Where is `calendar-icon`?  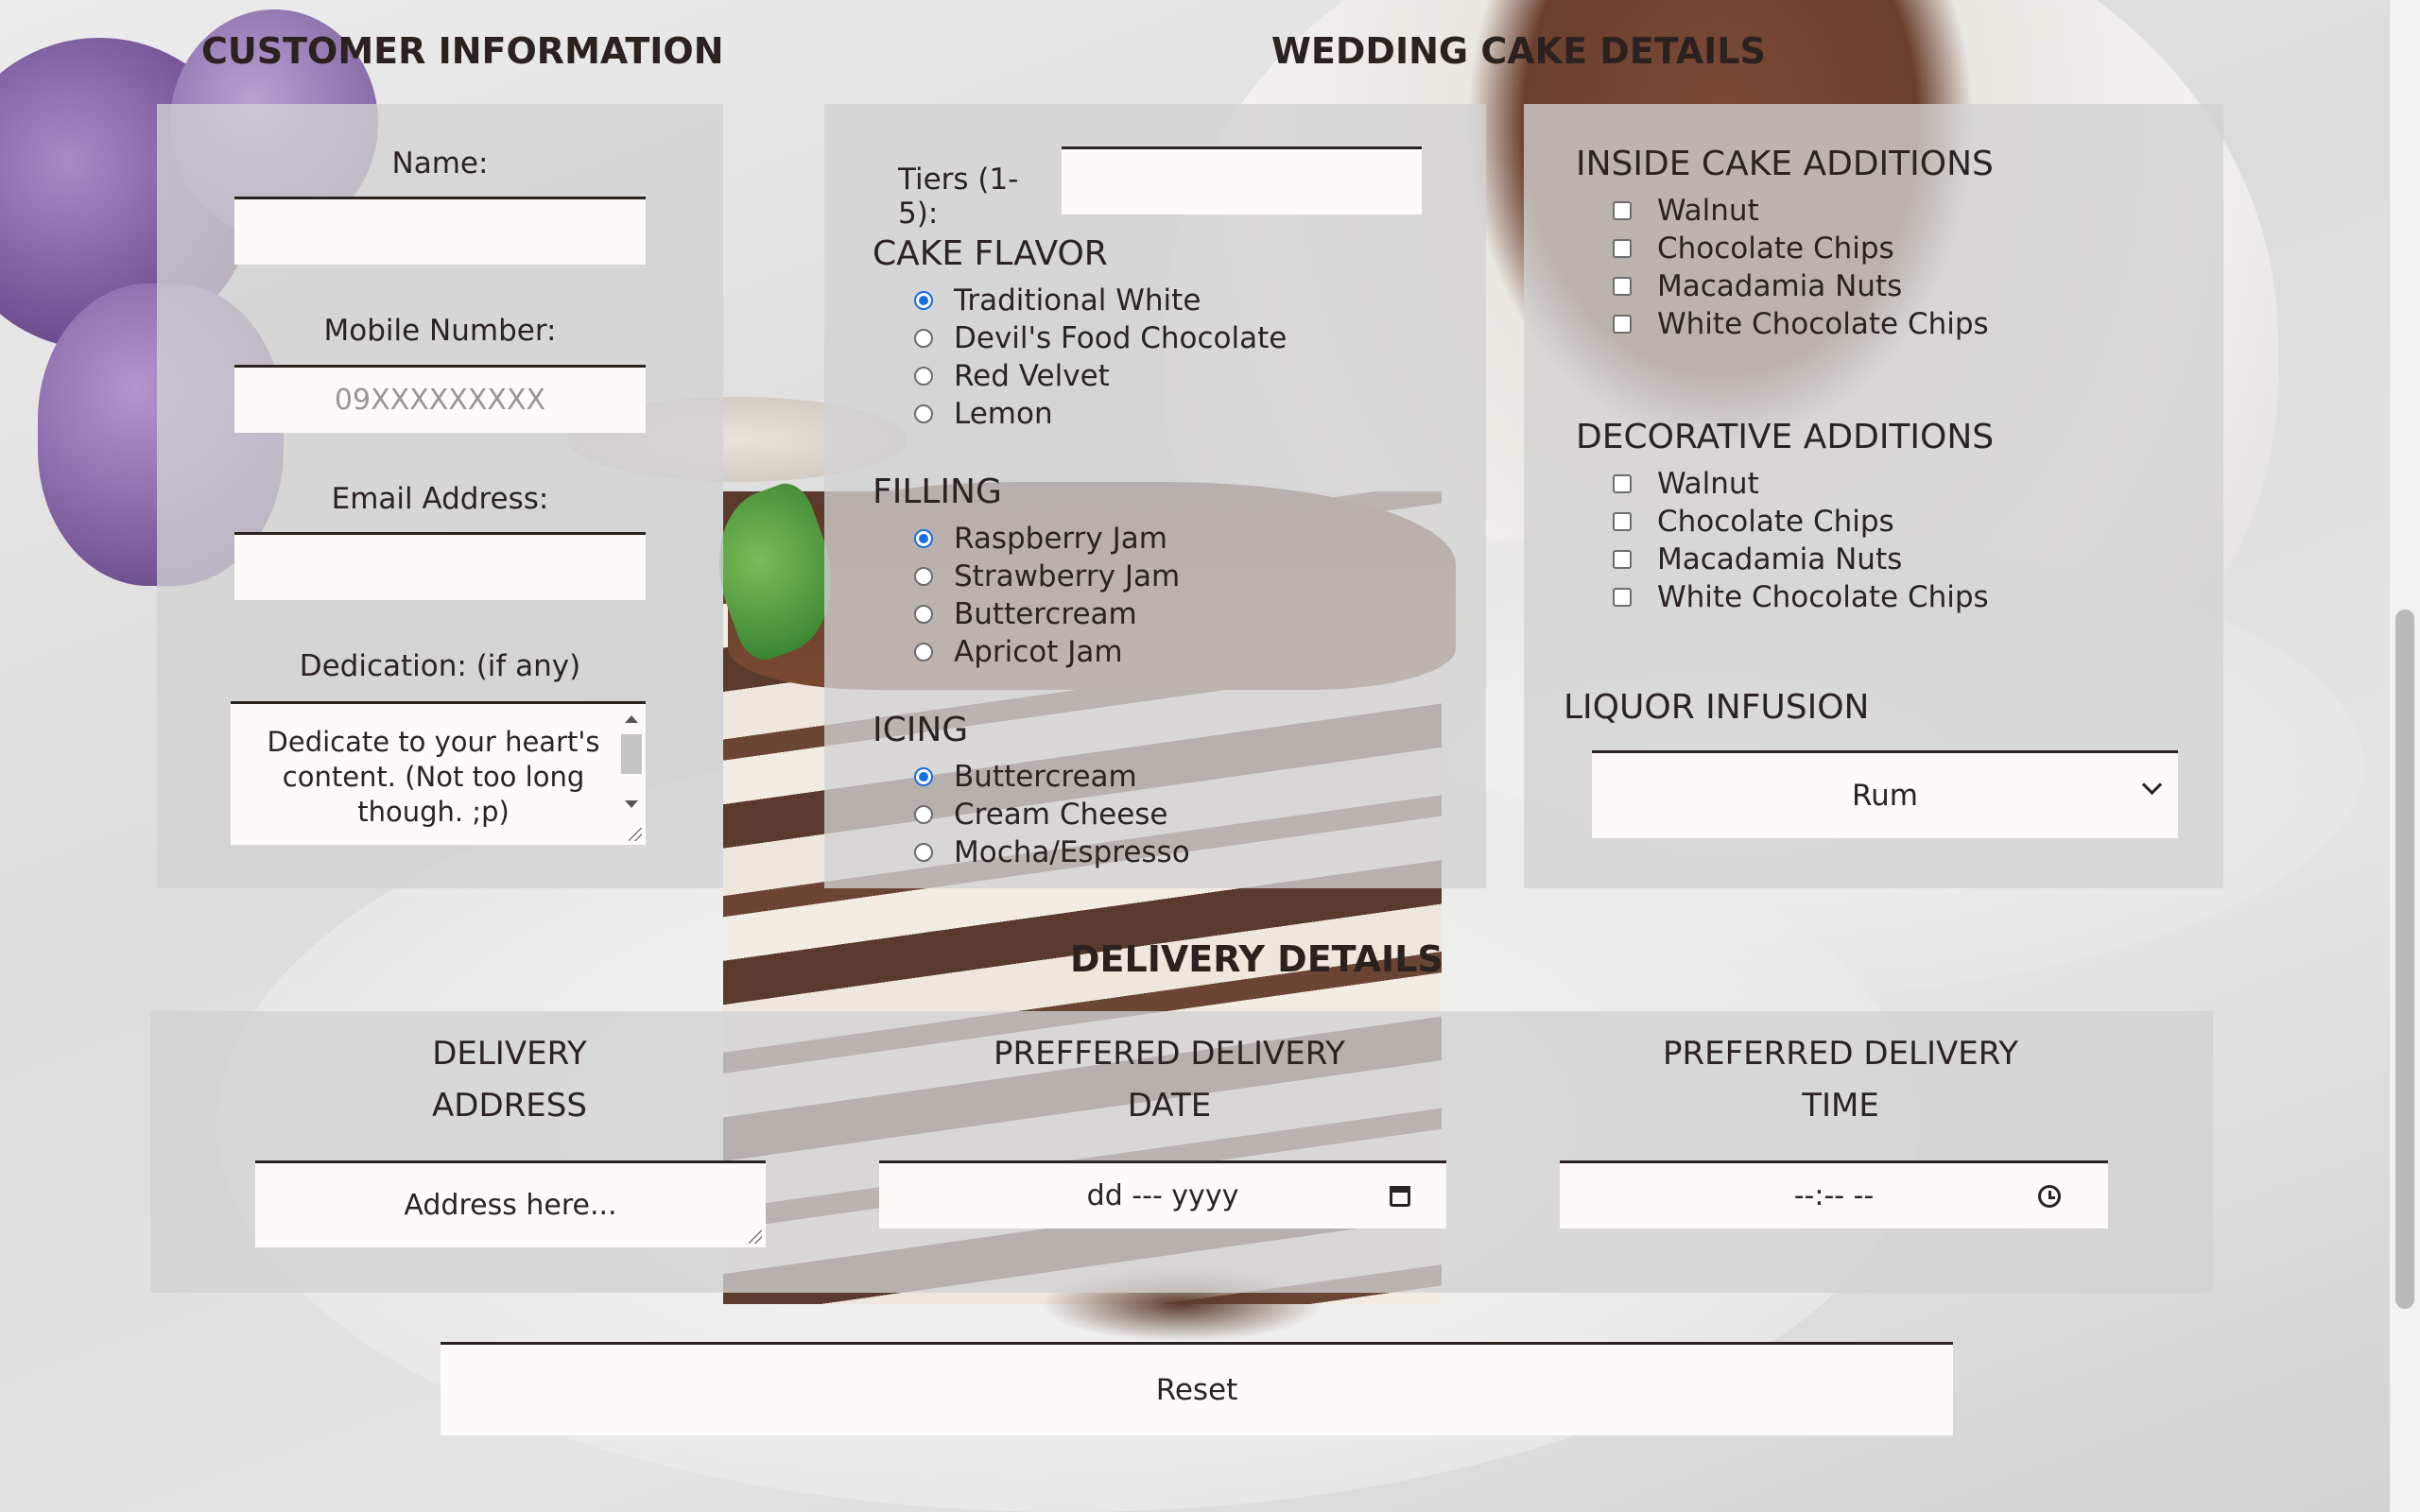 calendar-icon is located at coordinates (1400, 1196).